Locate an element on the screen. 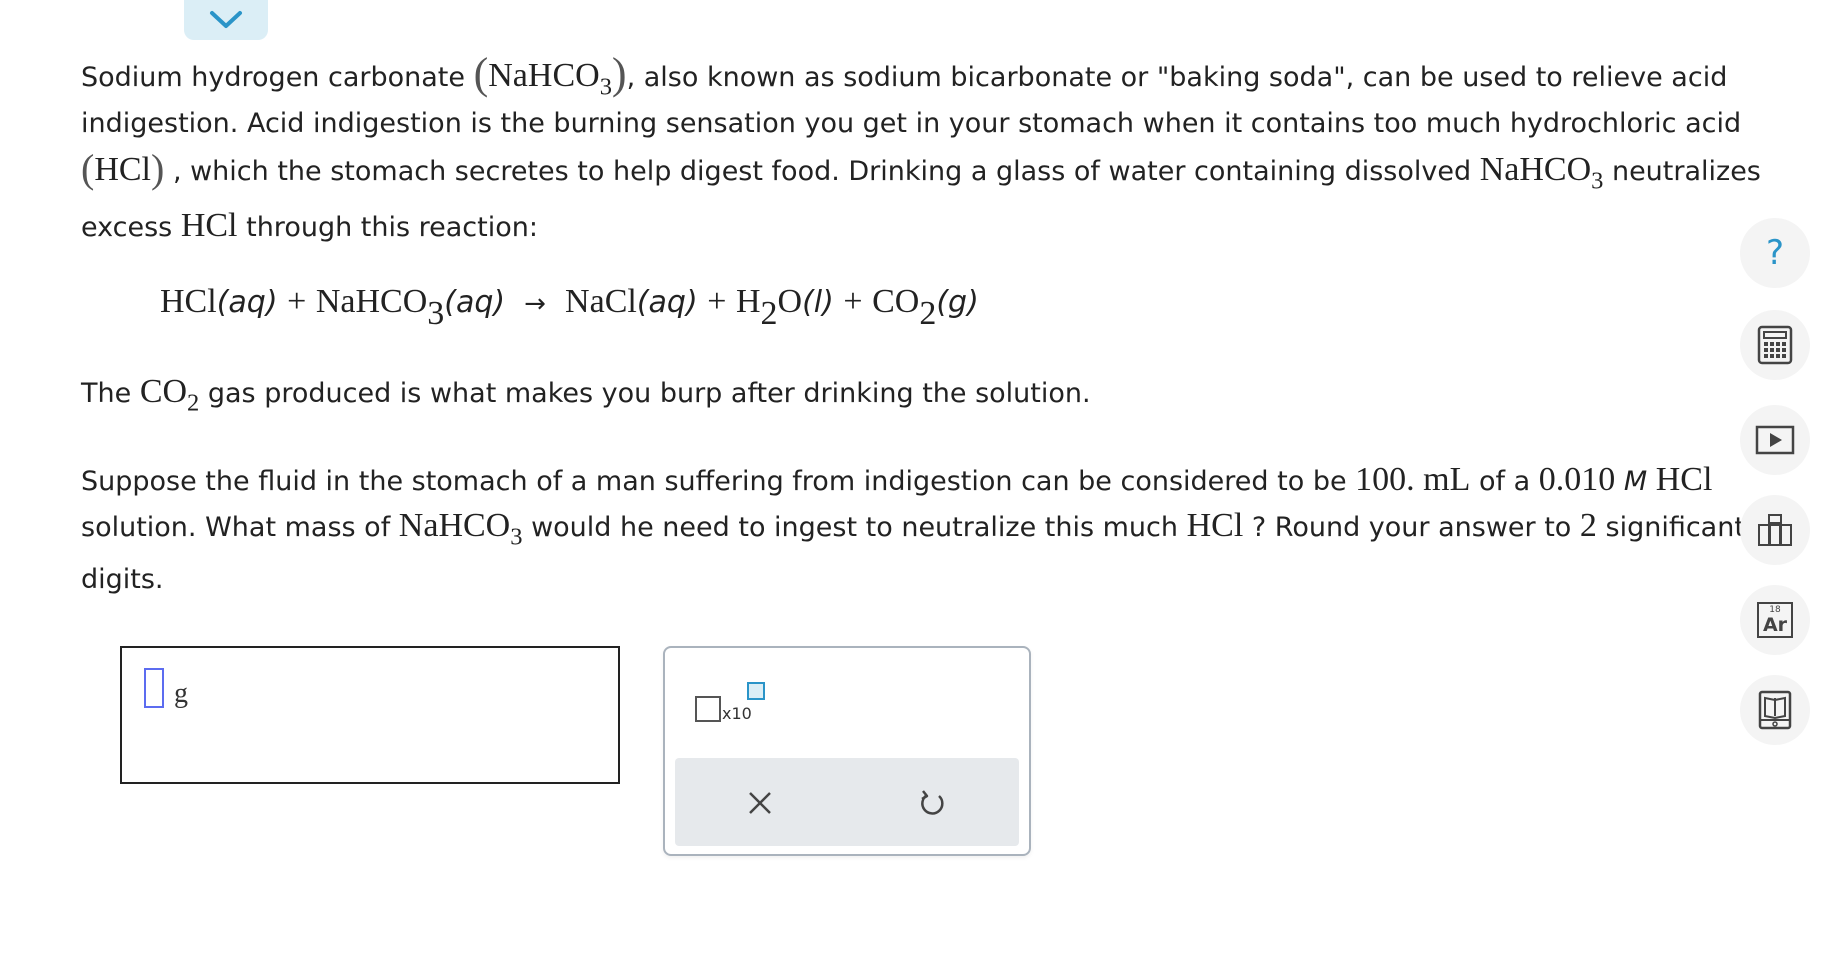 The image size is (1842, 966). help-button: ? is located at coordinates (1775, 253).